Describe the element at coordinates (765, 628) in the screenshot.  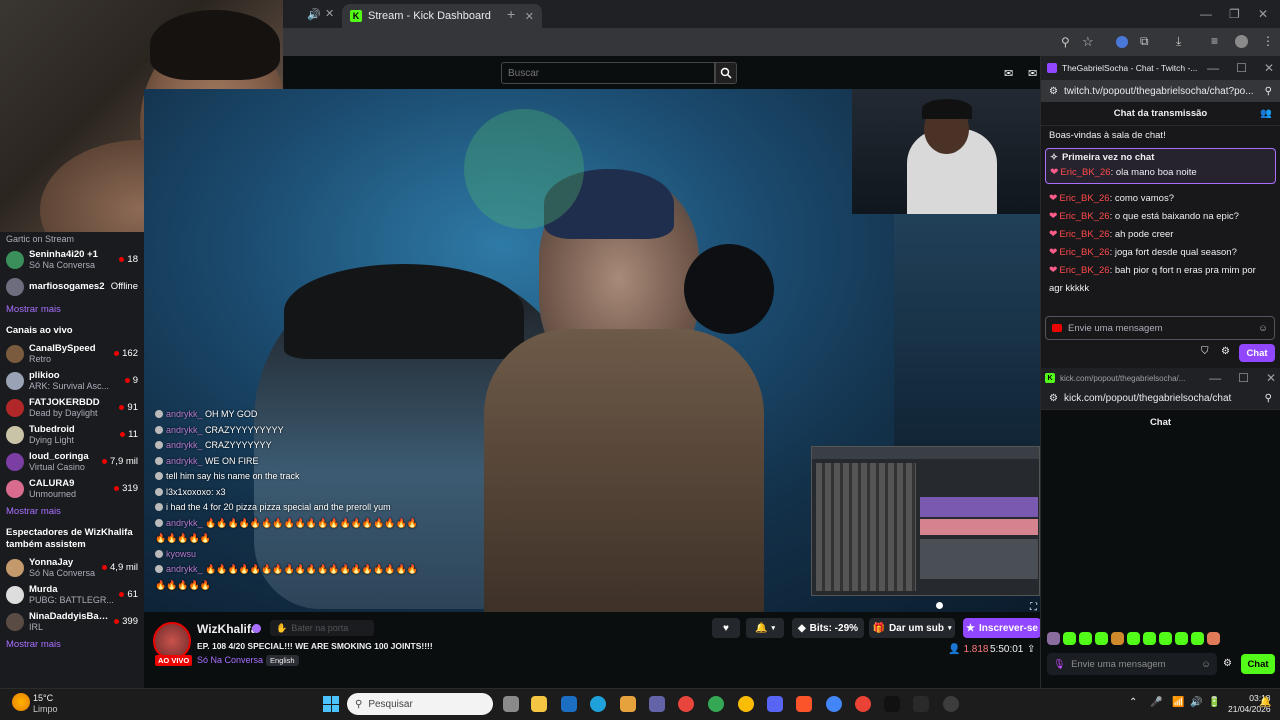
I see `notifications-button: 🔔 ▾` at that location.